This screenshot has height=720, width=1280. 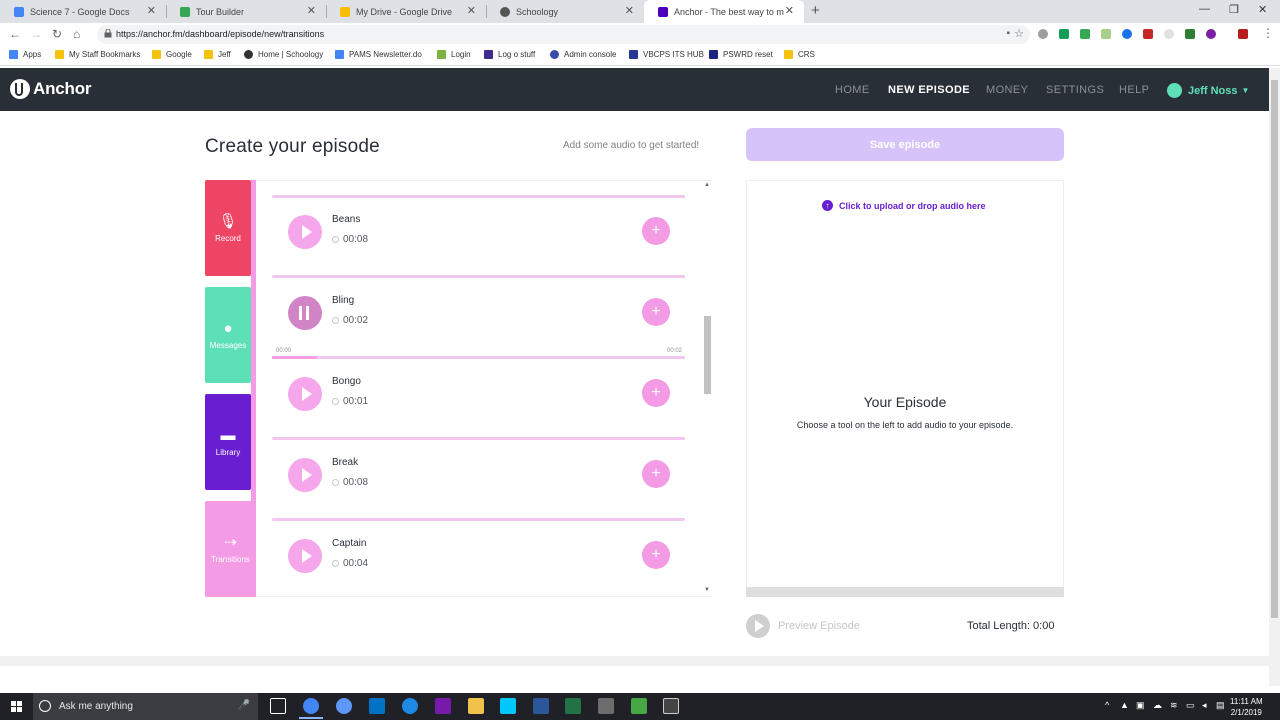 What do you see at coordinates (724, 11) in the screenshot?
I see `browser-tab-anchor: Anchor - The best way to m ✕` at bounding box center [724, 11].